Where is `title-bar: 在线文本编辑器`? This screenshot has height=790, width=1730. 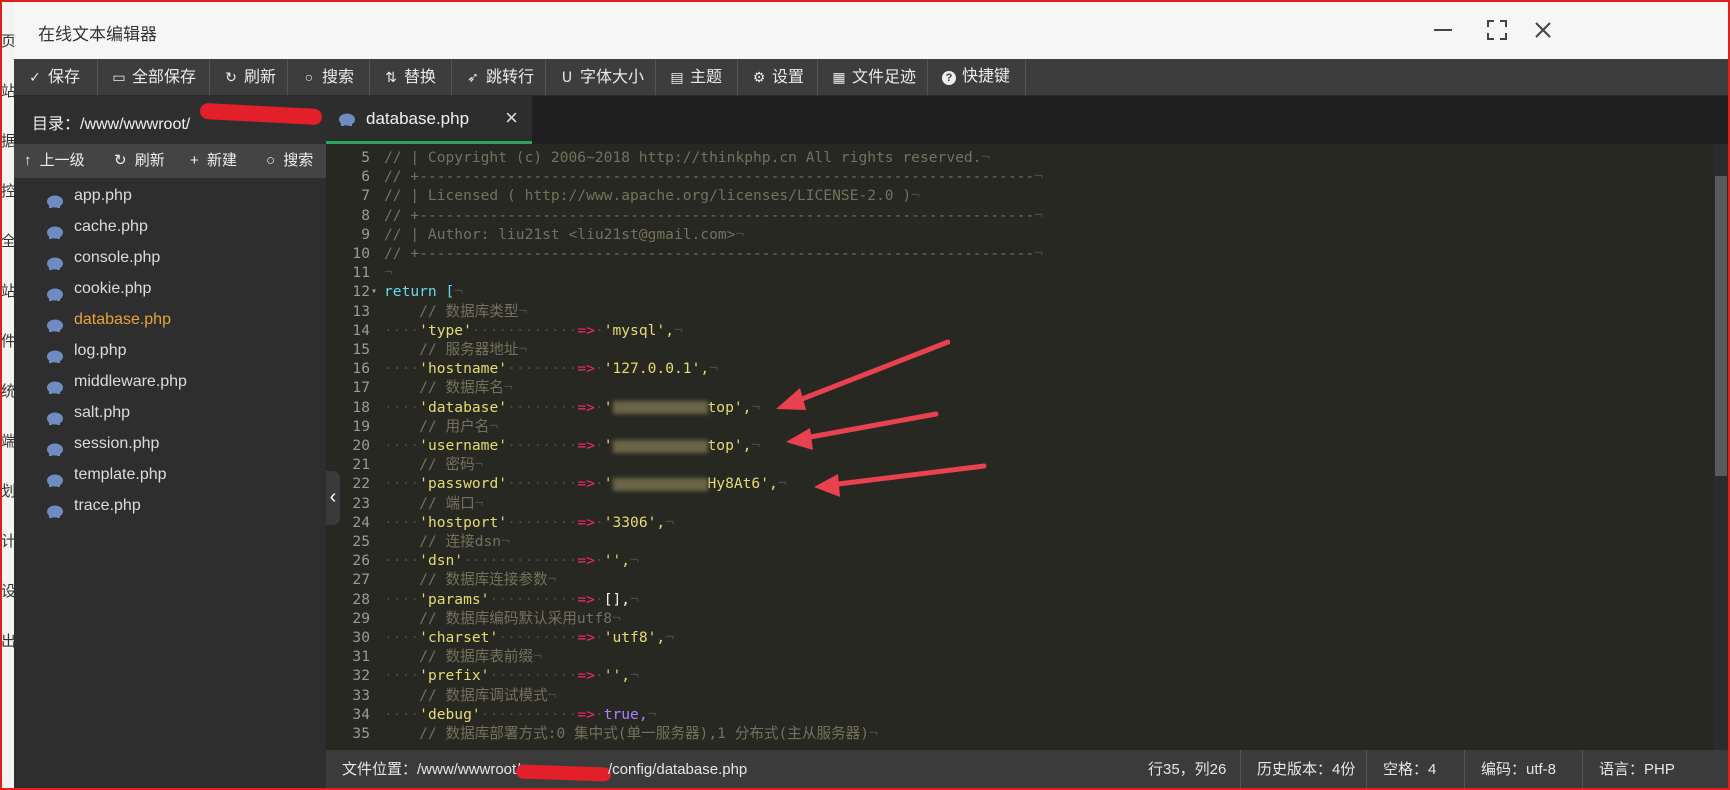
title-bar: 在线文本编辑器 is located at coordinates (871, 30).